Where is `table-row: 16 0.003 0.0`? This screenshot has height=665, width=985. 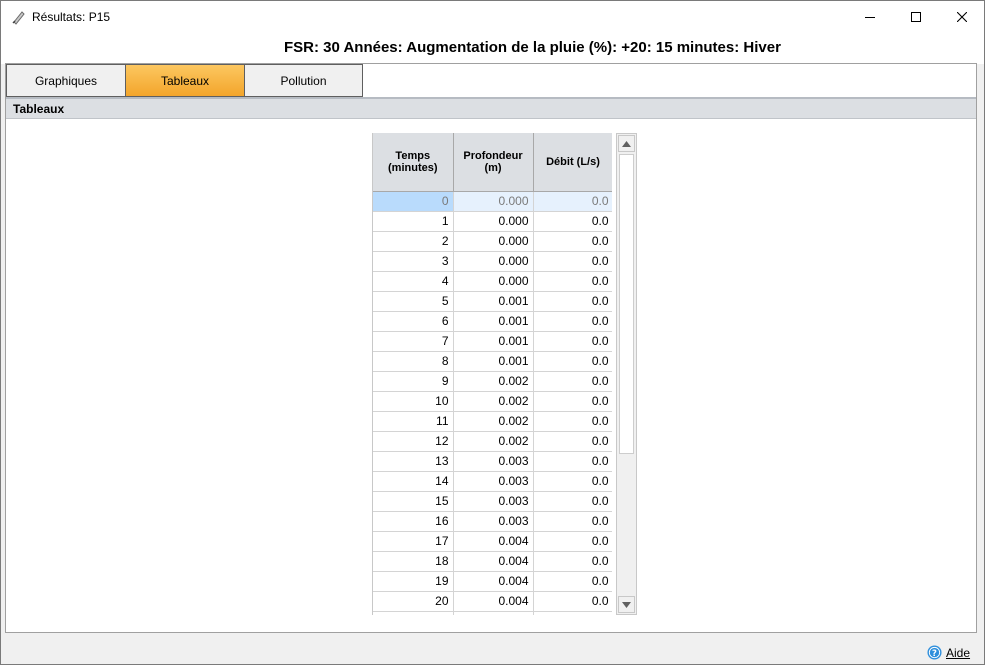
table-row: 16 0.003 0.0 is located at coordinates (492, 521).